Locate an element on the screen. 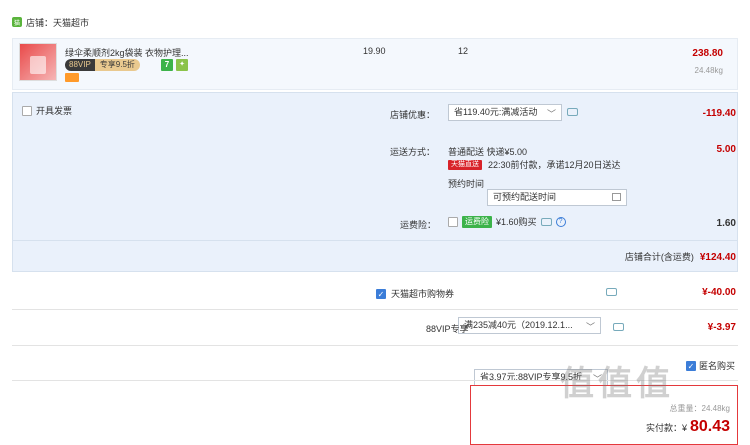 The height and width of the screenshot is (445, 750). credit-card-icon is located at coordinates (72, 77).